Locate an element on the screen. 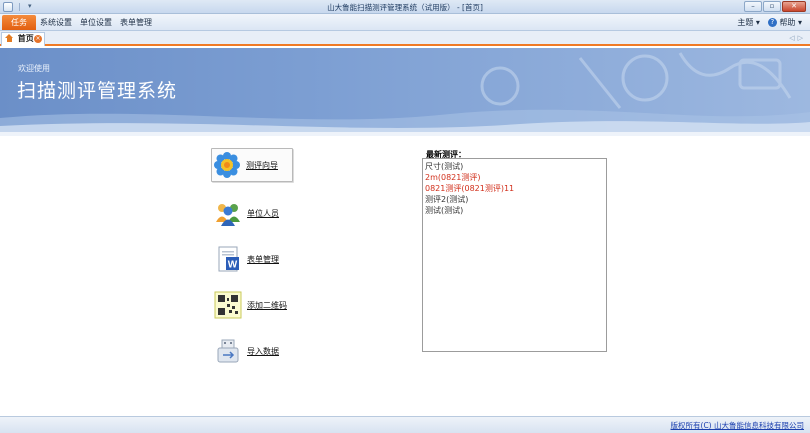 This screenshot has width=810, height=433. list-item: 测评2(测试) is located at coordinates (514, 199).